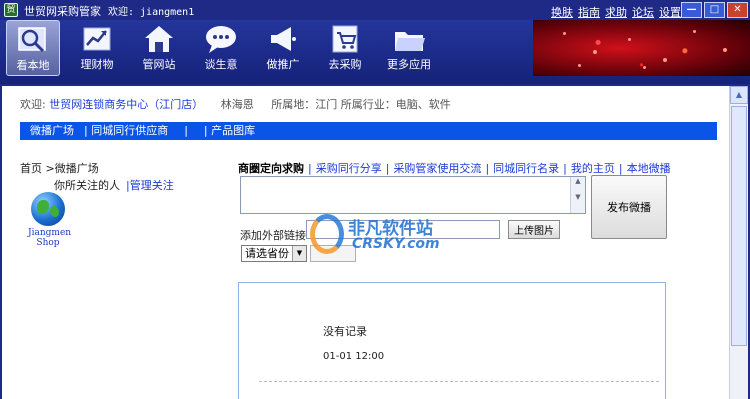  What do you see at coordinates (643, 12) in the screenshot?
I see `forum-link: 论坛` at bounding box center [643, 12].